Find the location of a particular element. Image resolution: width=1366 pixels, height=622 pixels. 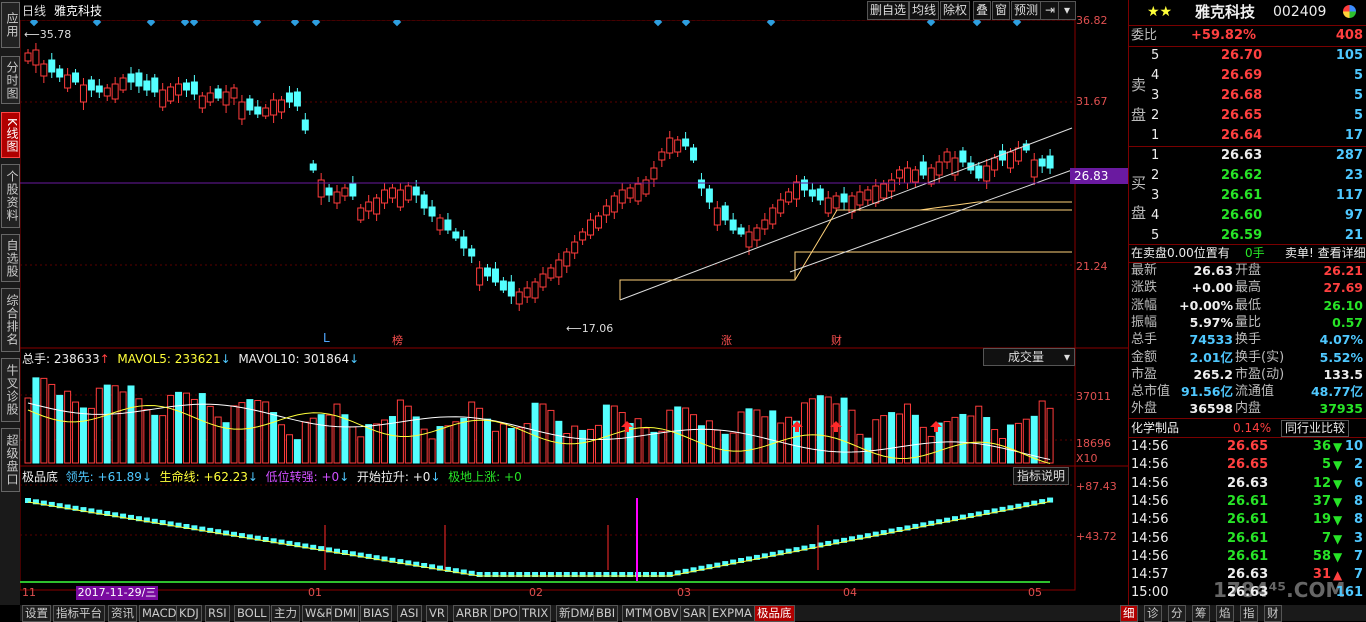

sell-level-row: 2 26.65 5 is located at coordinates (1247, 116).